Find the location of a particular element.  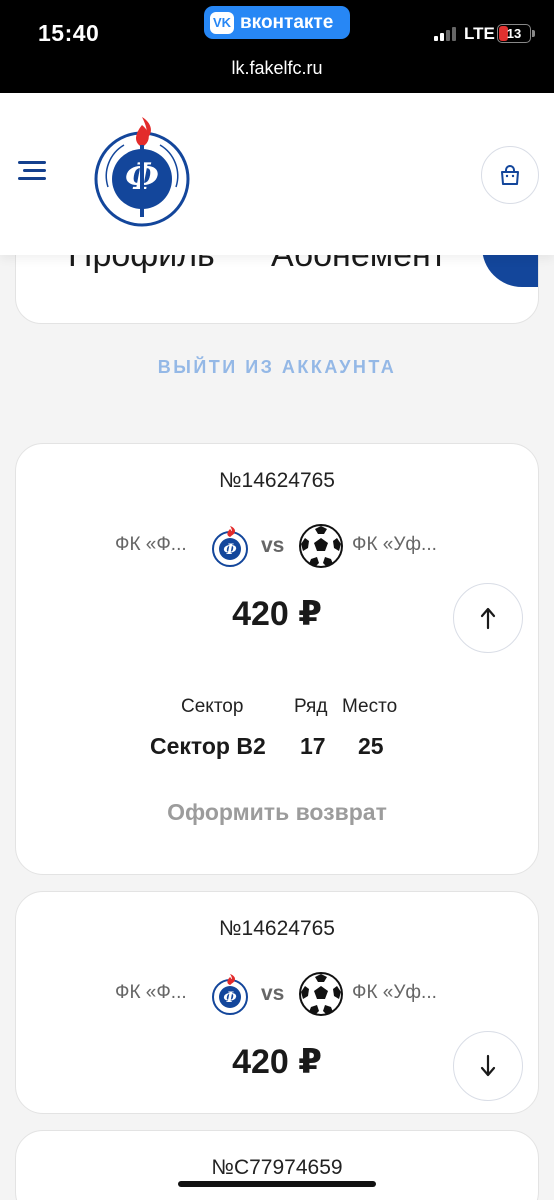

back-to-app-pill: VK вконтакте is located at coordinates (277, 22).